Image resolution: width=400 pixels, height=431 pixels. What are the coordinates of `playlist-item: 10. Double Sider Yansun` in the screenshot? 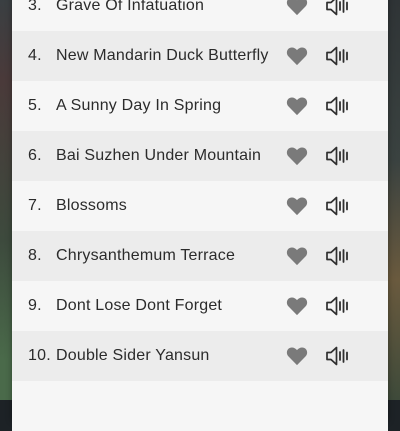 It's located at (200, 356).